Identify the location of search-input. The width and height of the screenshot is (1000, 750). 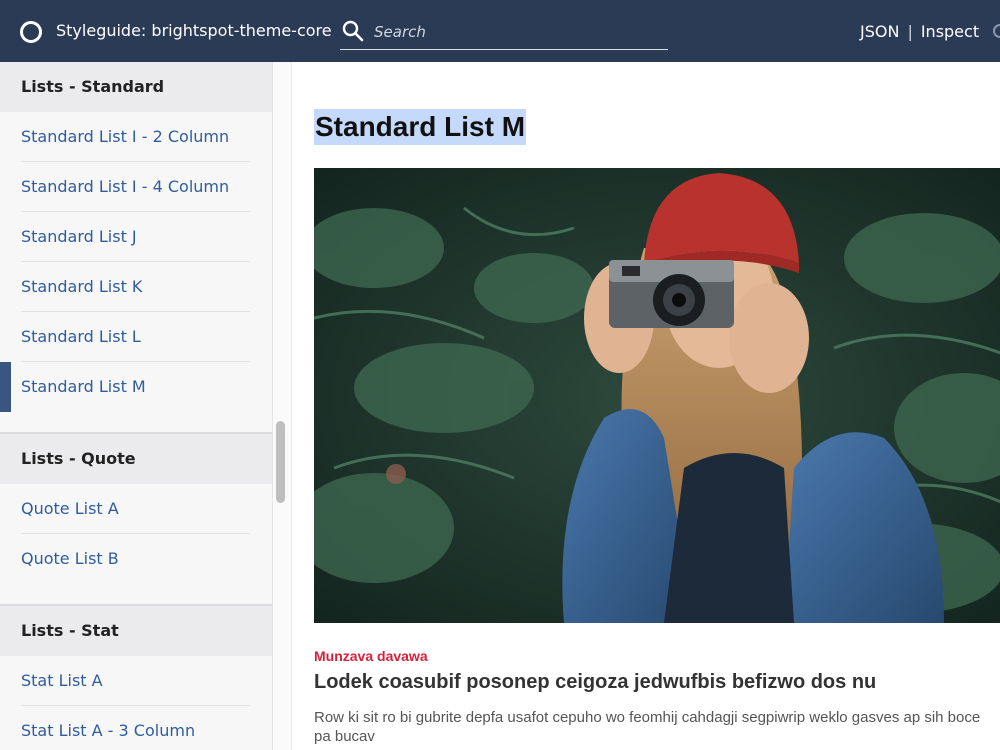
(519, 32).